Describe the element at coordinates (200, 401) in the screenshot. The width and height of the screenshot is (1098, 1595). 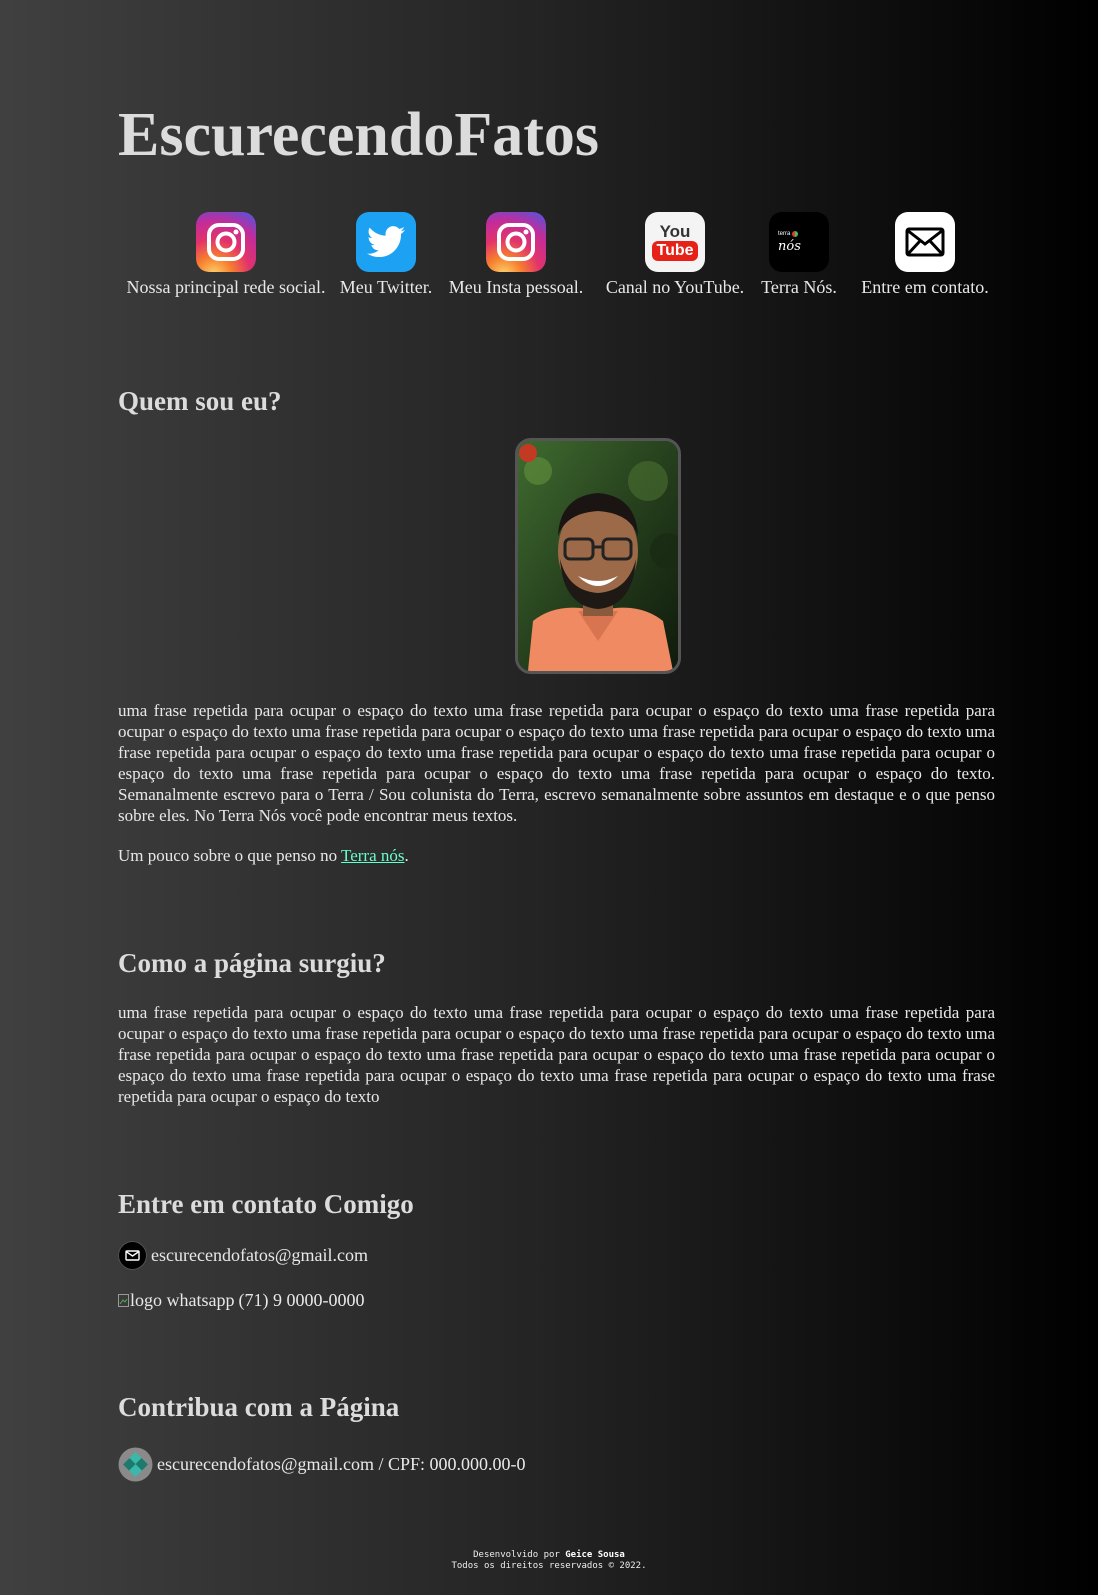
I see `about-heading: Quem sou eu?` at that location.